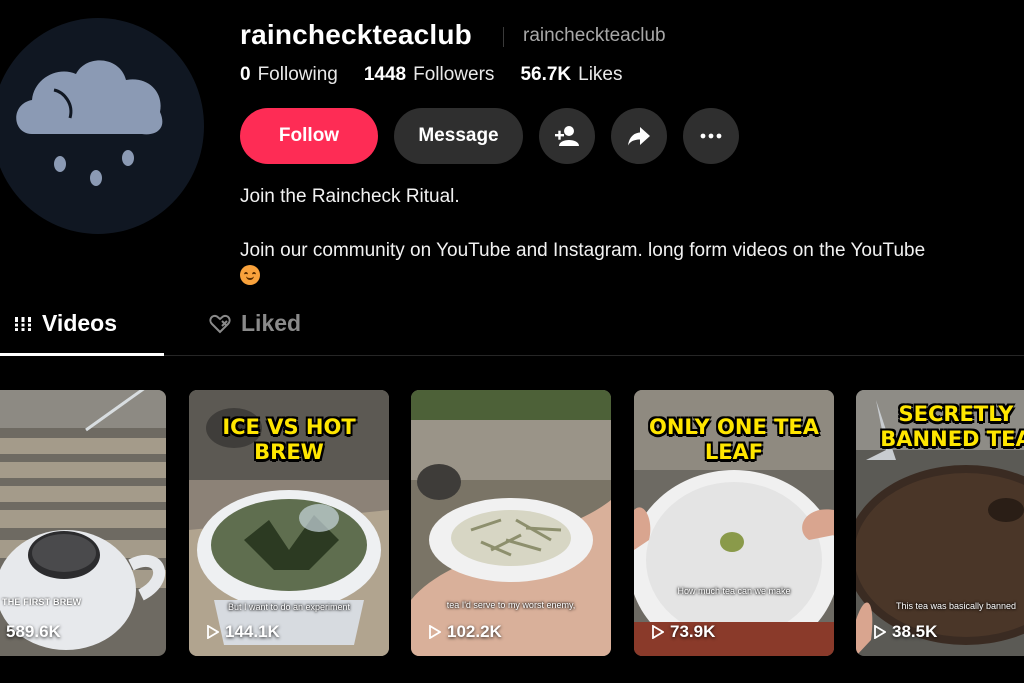  I want to click on smiling-emoji-icon, so click(250, 275).